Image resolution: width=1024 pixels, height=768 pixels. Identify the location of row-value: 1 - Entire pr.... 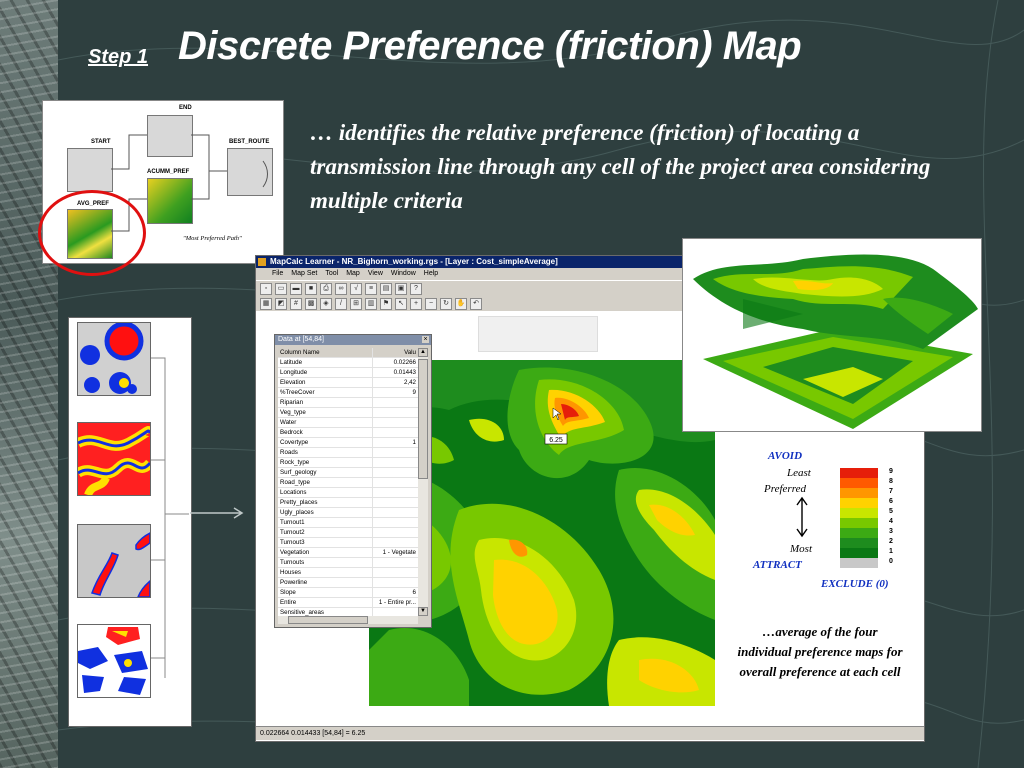
(397, 602).